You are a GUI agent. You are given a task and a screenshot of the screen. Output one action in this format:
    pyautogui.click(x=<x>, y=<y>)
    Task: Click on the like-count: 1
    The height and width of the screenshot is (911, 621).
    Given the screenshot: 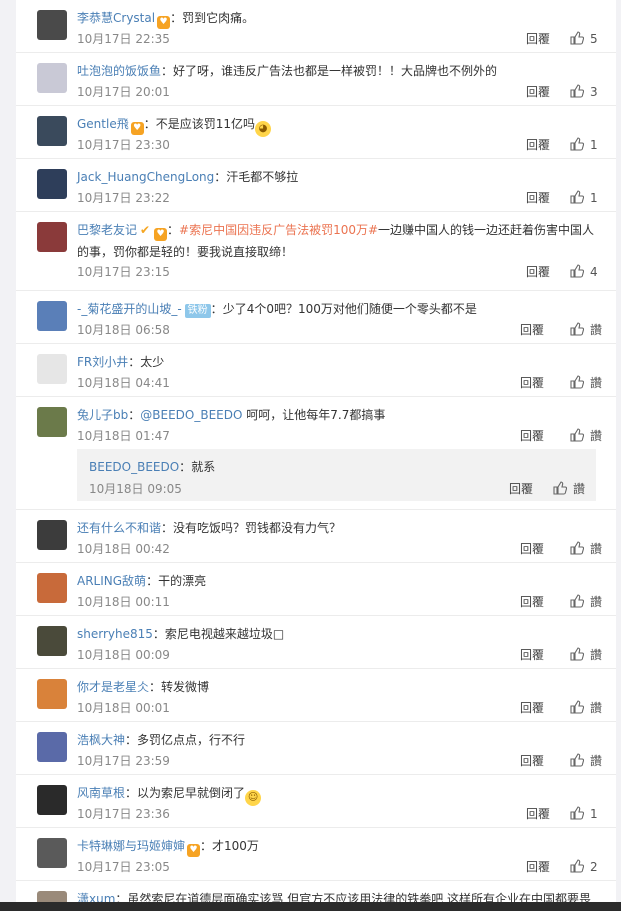 What is the action you would take?
    pyautogui.click(x=594, y=198)
    